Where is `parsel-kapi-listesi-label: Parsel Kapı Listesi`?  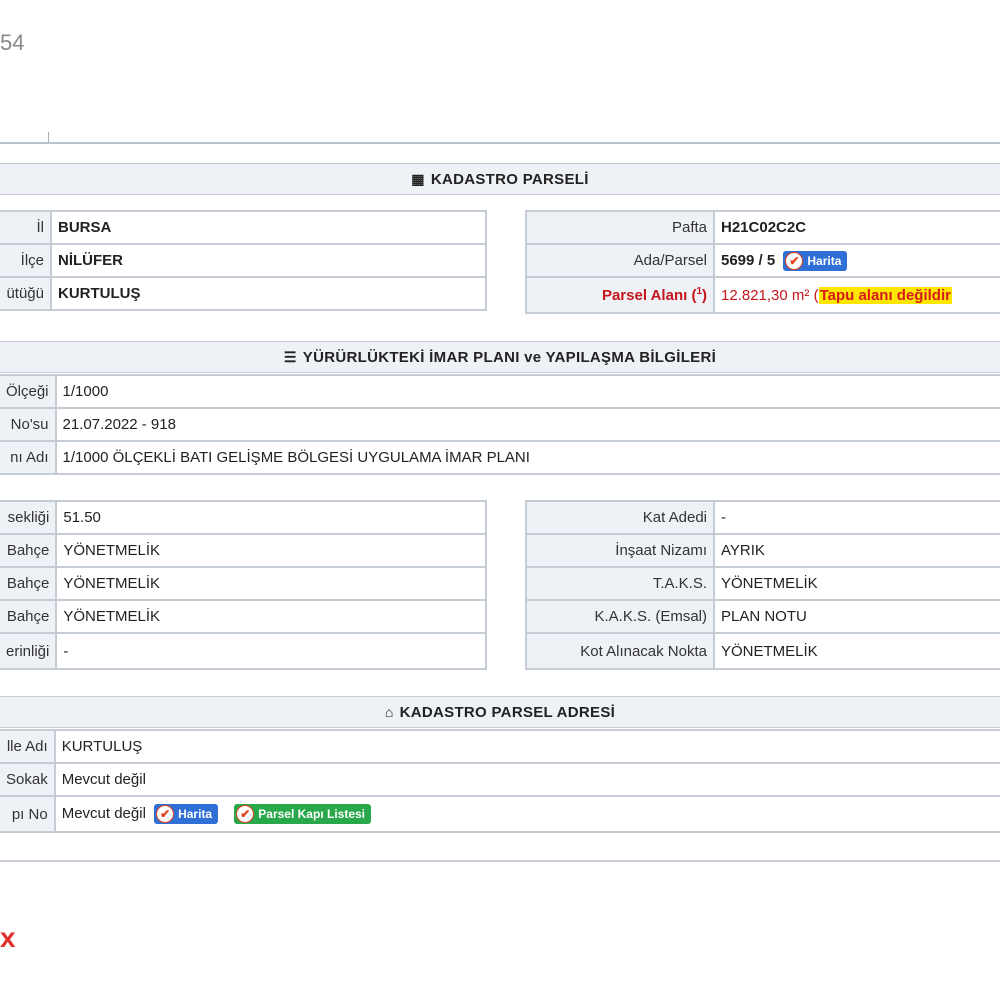 parsel-kapi-listesi-label: Parsel Kapı Listesi is located at coordinates (311, 814).